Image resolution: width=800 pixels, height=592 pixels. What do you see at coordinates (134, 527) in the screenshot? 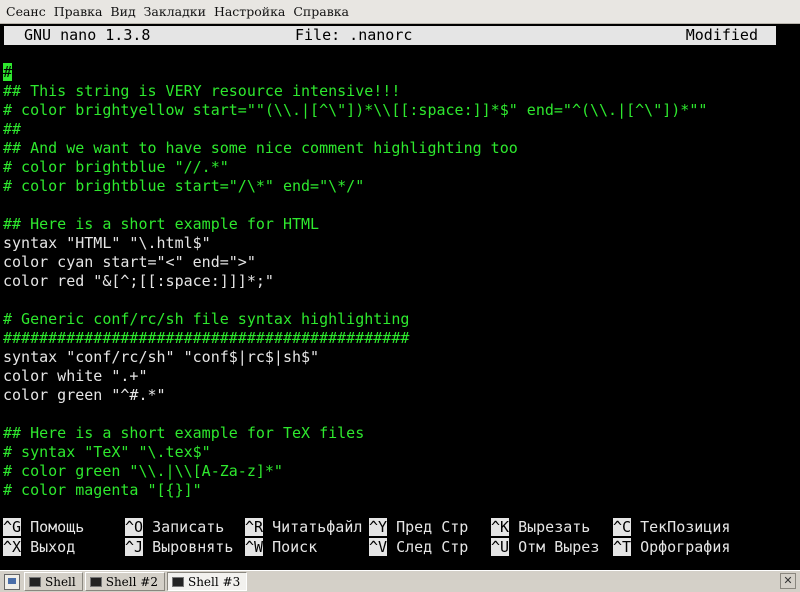
I see `shortcut-key: ^O` at bounding box center [134, 527].